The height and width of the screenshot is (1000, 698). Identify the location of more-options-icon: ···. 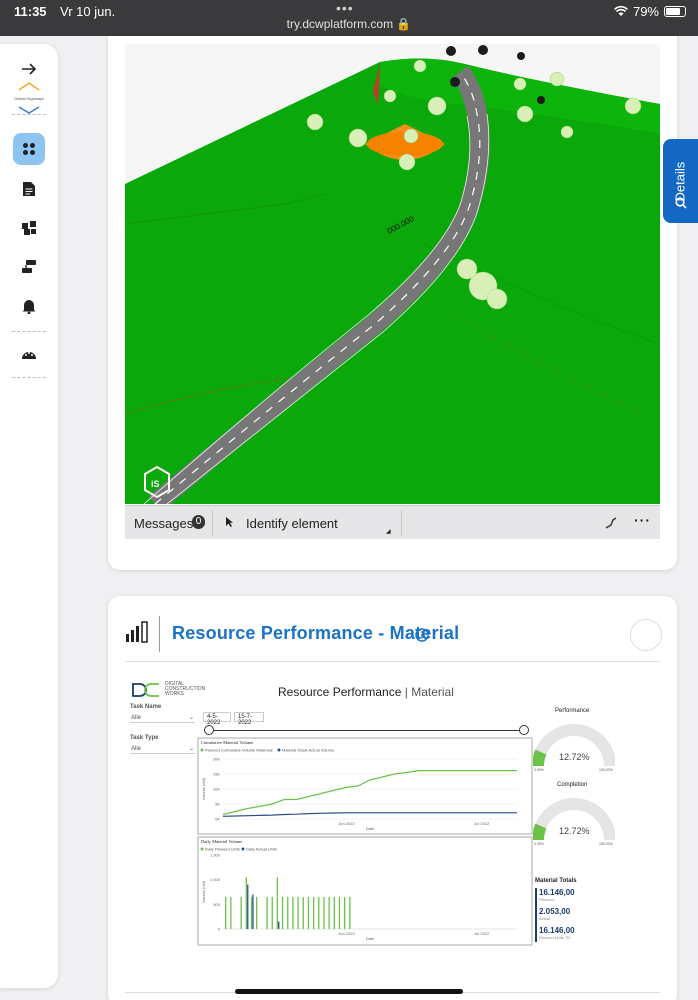
(642, 520).